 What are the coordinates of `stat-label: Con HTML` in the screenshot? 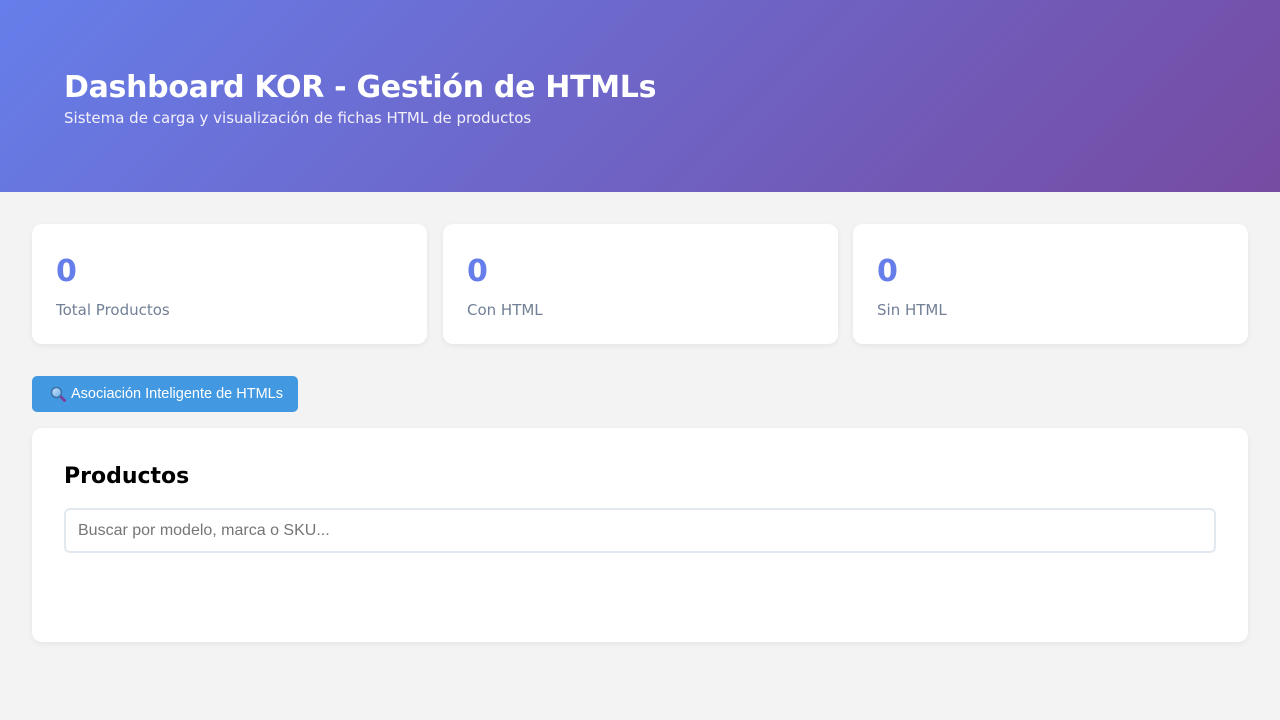 It's located at (505, 310).